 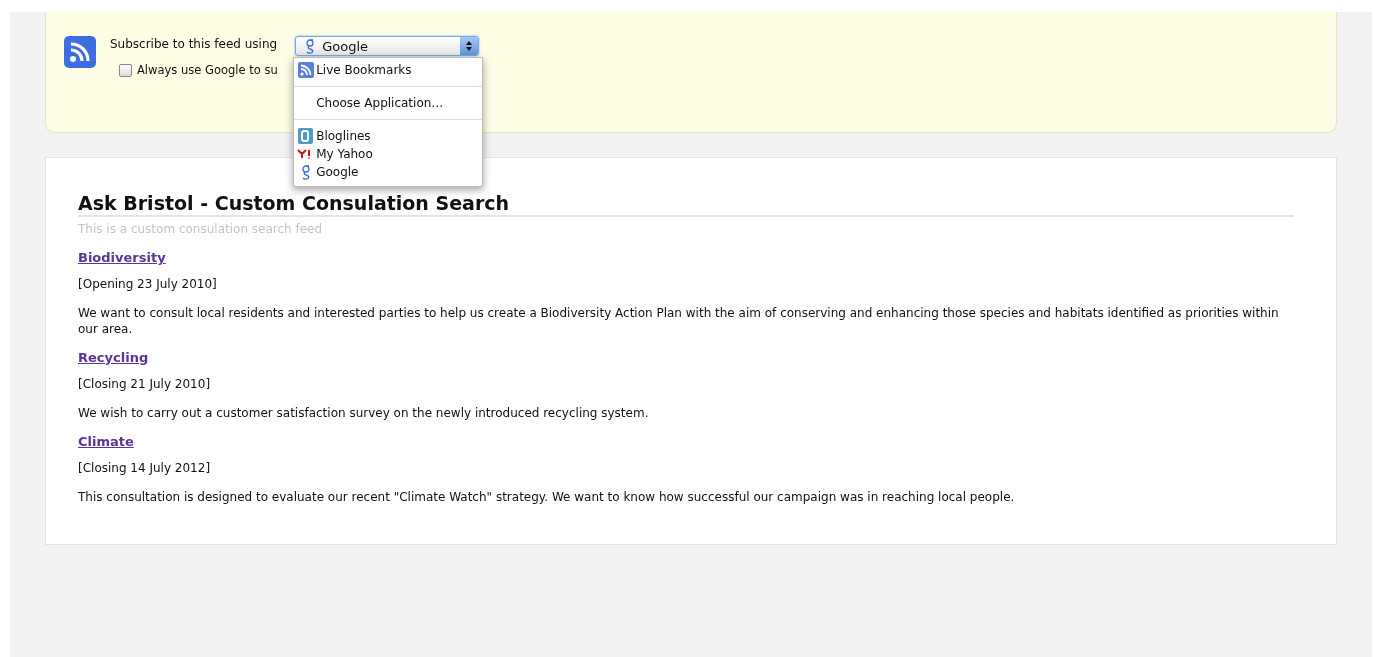 What do you see at coordinates (388, 70) in the screenshot?
I see `menu-item: Live Bookmarks` at bounding box center [388, 70].